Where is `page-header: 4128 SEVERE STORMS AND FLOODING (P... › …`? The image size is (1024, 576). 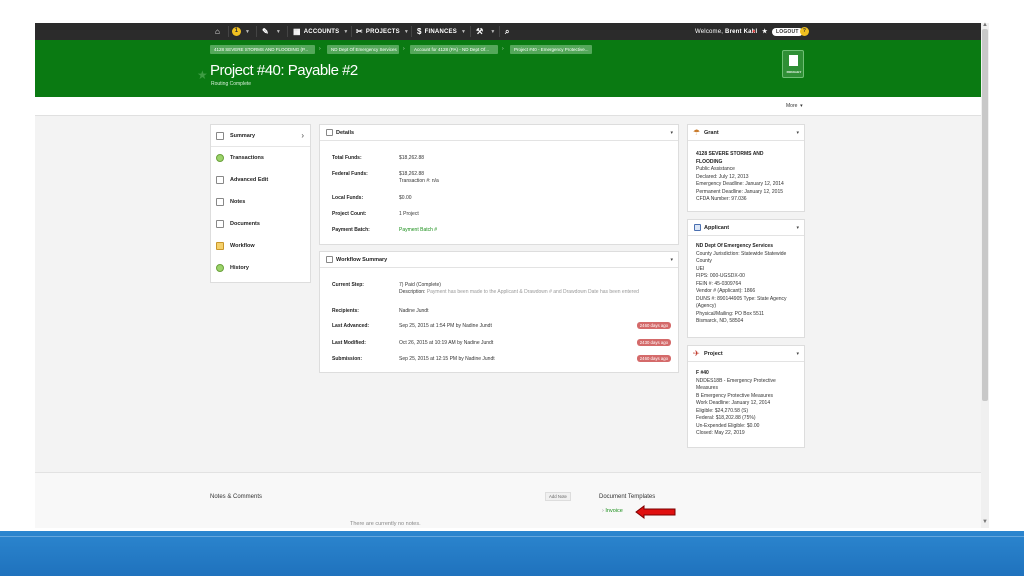 page-header: 4128 SEVERE STORMS AND FLOODING (P... › … is located at coordinates (508, 68).